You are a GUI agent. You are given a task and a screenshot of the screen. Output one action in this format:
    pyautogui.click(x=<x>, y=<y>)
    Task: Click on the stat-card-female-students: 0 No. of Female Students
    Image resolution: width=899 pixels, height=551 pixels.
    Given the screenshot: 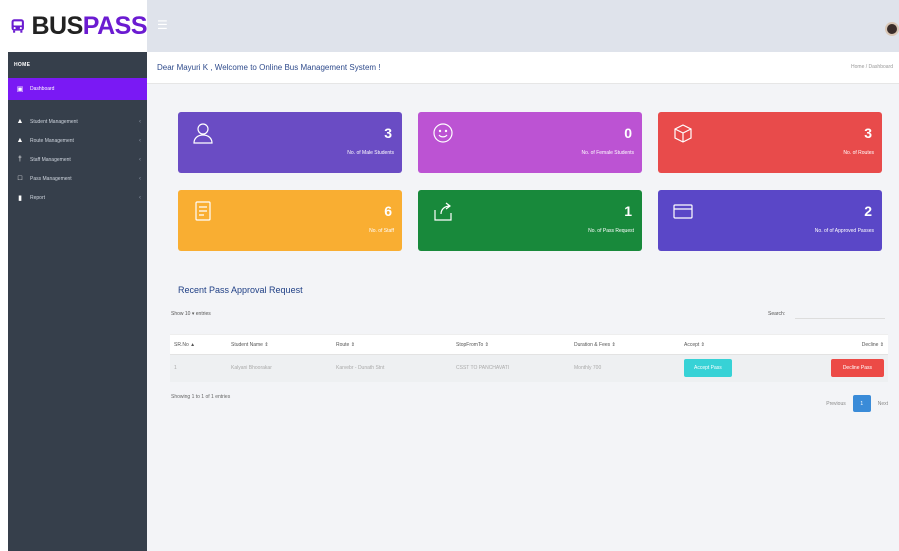 What is the action you would take?
    pyautogui.click(x=530, y=142)
    